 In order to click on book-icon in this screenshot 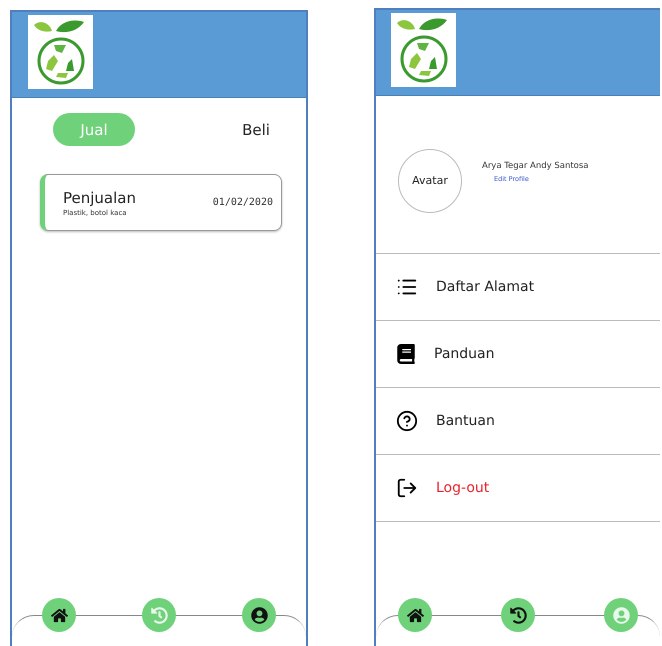, I will do `click(406, 354)`.